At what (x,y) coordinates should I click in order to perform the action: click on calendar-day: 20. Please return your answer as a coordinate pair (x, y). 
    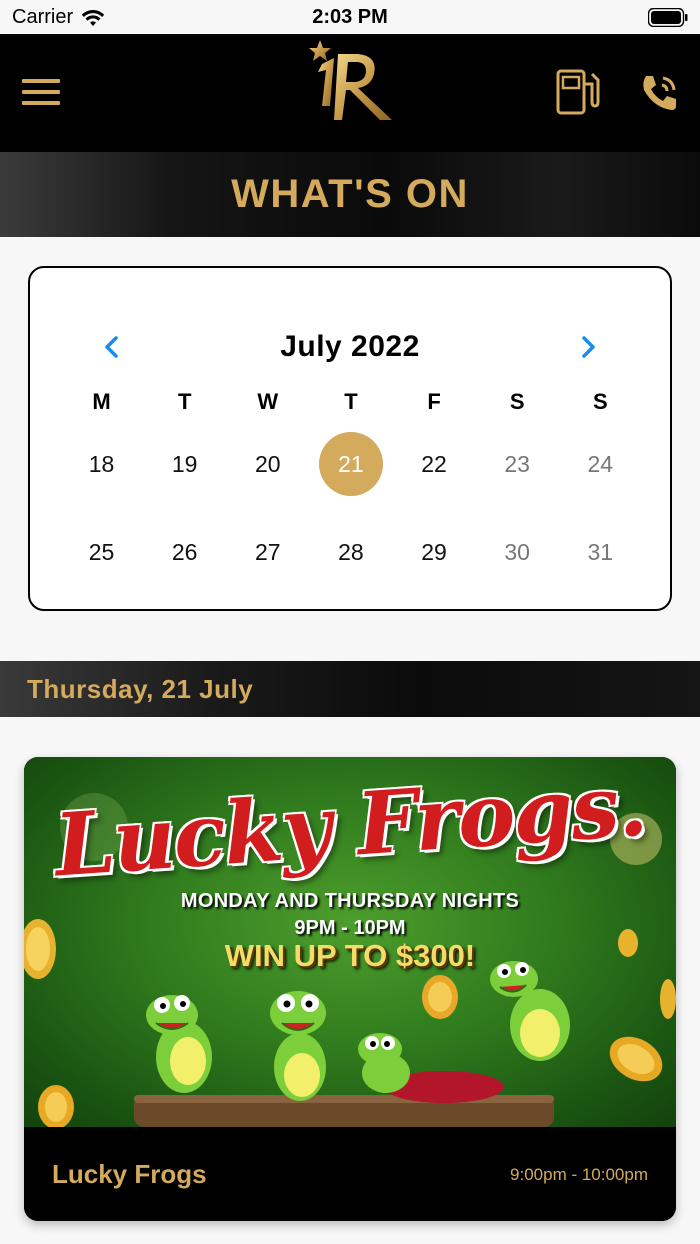
    Looking at the image, I should click on (268, 464).